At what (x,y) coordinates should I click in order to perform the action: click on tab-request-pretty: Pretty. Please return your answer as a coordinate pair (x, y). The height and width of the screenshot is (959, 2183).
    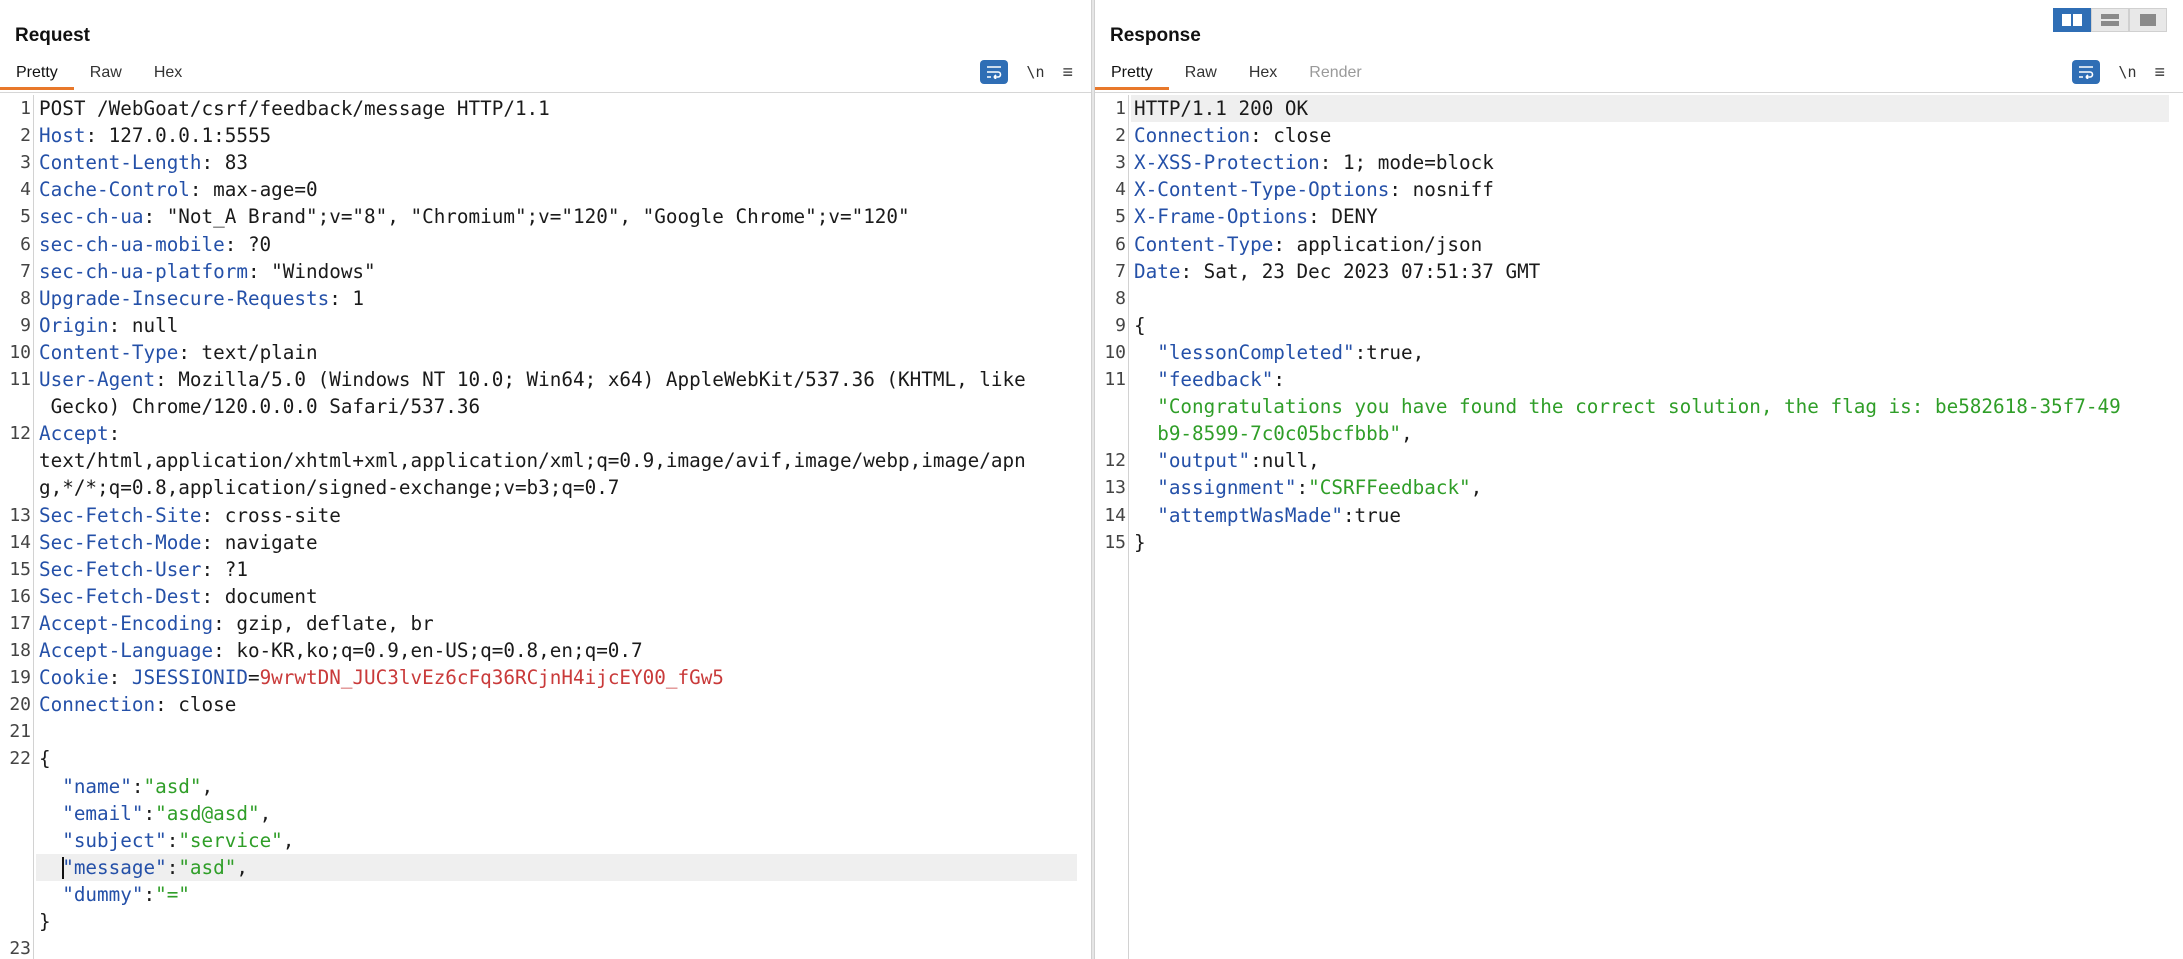
    Looking at the image, I should click on (37, 75).